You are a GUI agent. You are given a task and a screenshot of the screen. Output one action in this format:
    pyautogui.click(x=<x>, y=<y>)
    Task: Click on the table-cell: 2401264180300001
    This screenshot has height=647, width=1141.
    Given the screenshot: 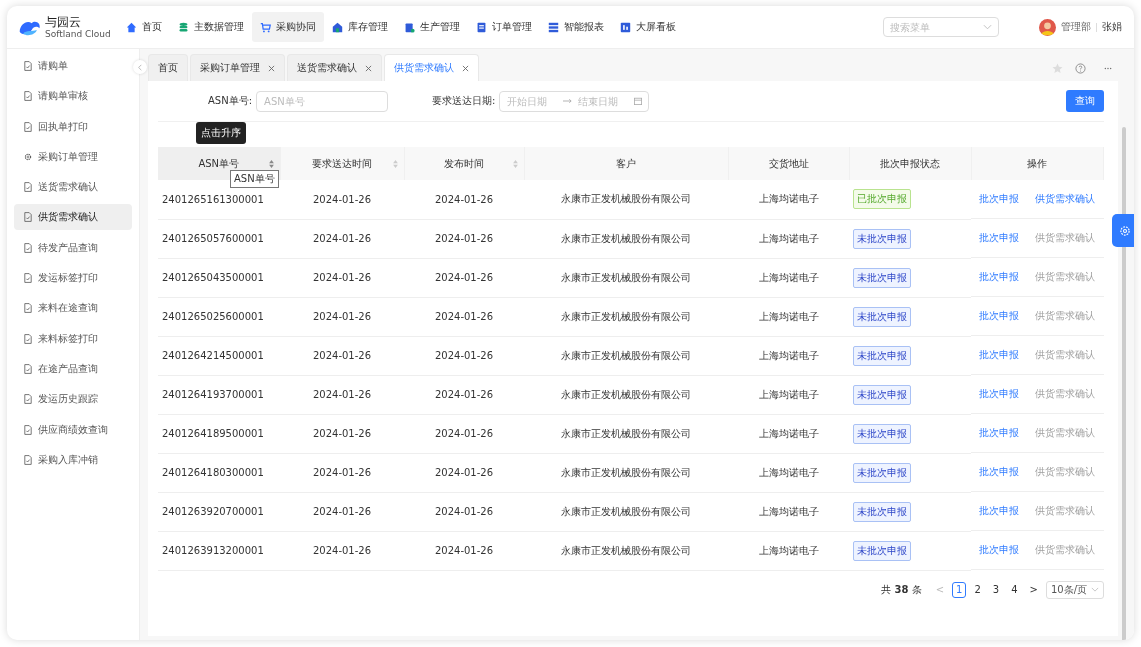 What is the action you would take?
    pyautogui.click(x=213, y=472)
    